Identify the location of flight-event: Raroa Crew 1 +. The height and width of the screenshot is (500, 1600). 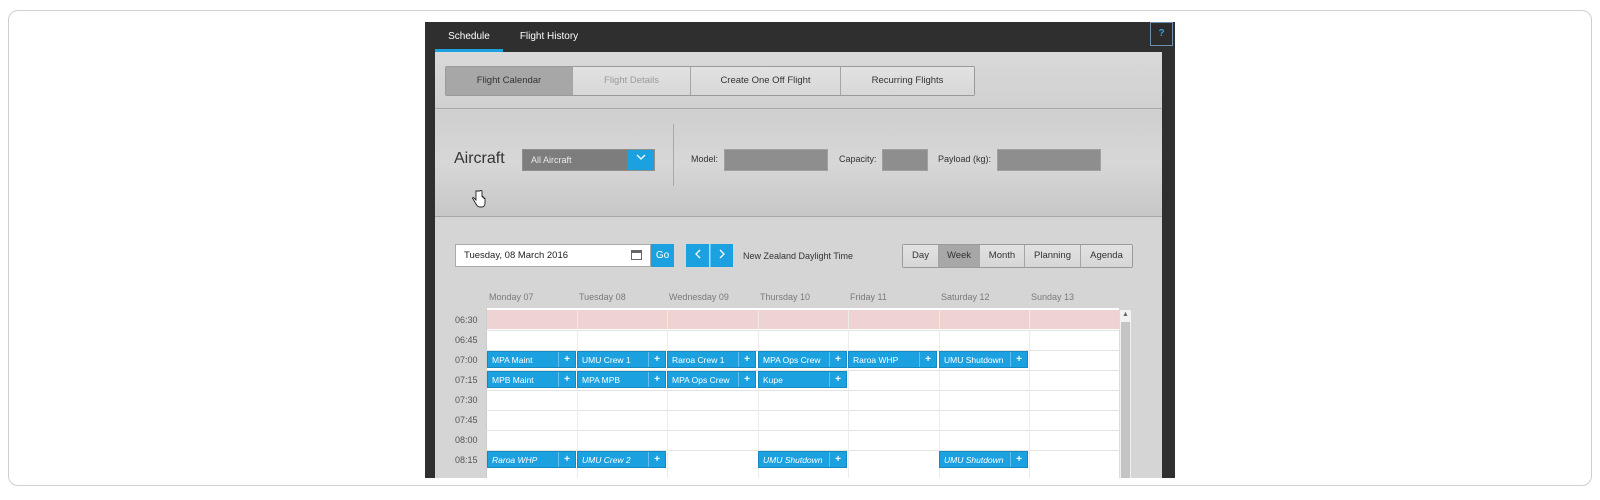
(711, 359).